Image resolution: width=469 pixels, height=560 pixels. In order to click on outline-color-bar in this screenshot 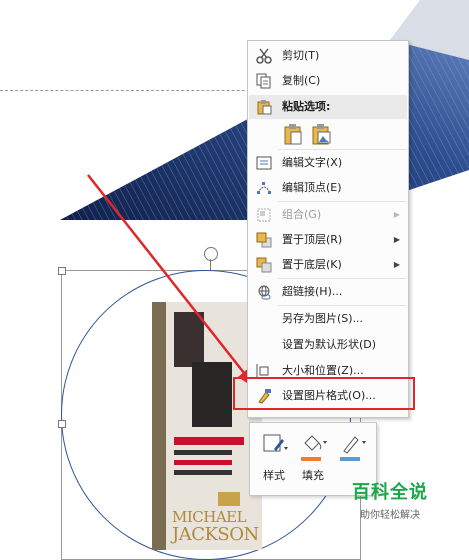, I will do `click(350, 459)`.